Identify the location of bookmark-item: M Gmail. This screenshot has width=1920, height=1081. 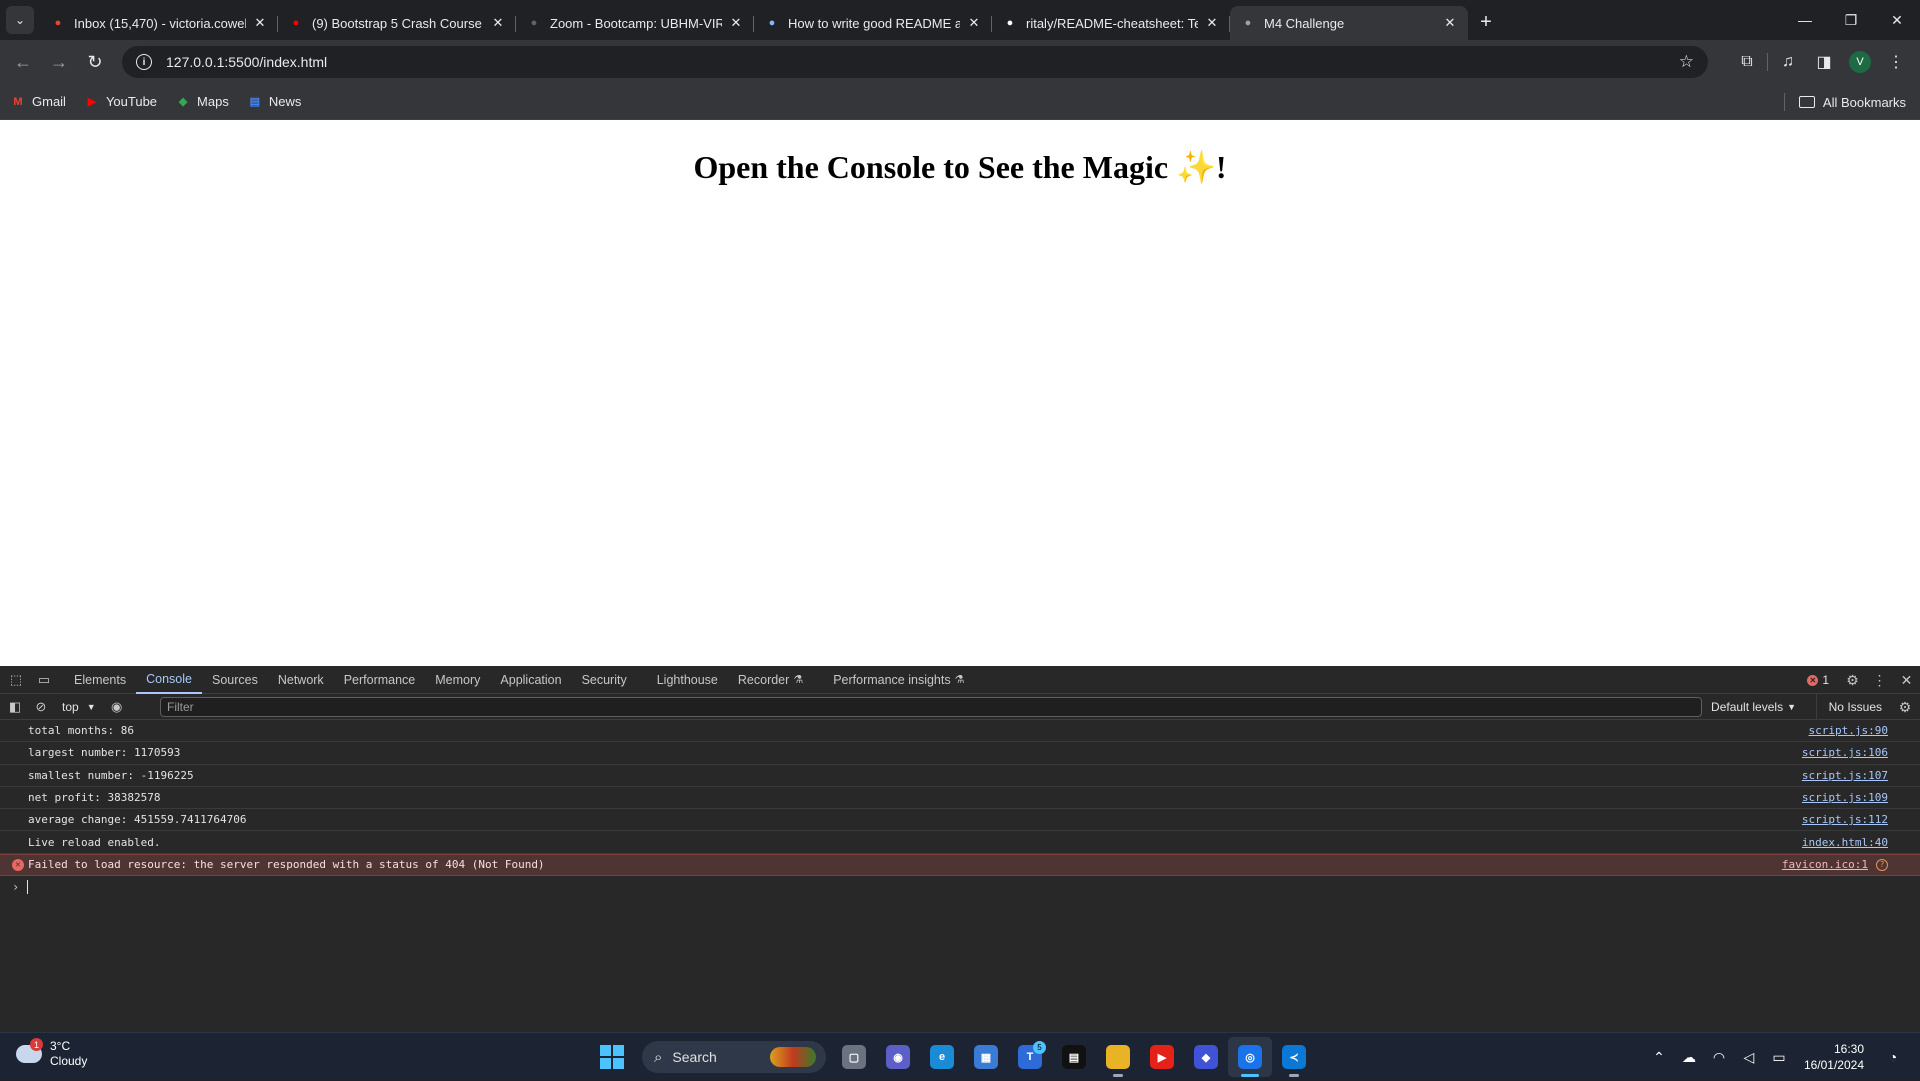
(38, 102).